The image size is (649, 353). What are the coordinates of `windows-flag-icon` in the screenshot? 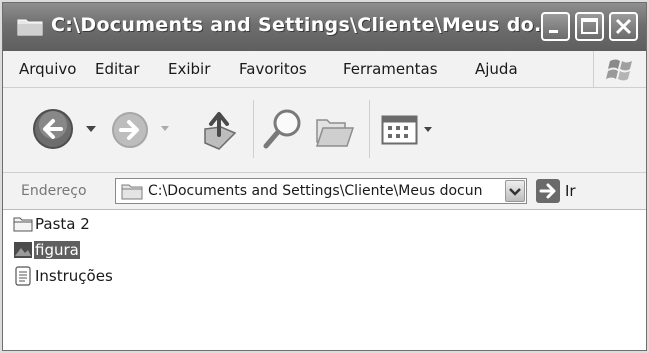 It's located at (619, 70).